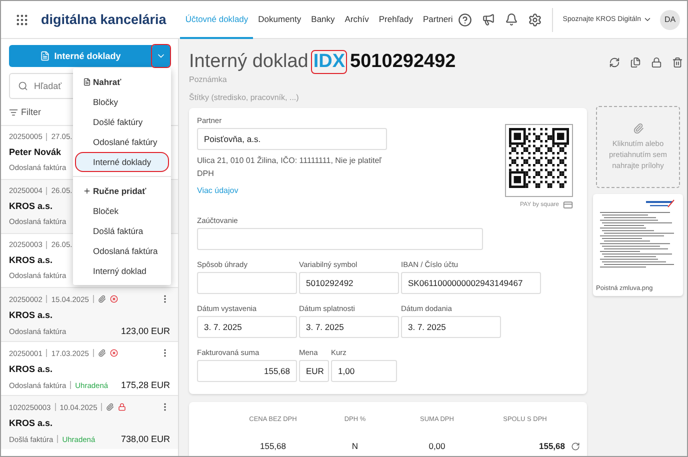  Describe the element at coordinates (119, 191) in the screenshot. I see `menu-heading-label: Ručne pridať` at that location.